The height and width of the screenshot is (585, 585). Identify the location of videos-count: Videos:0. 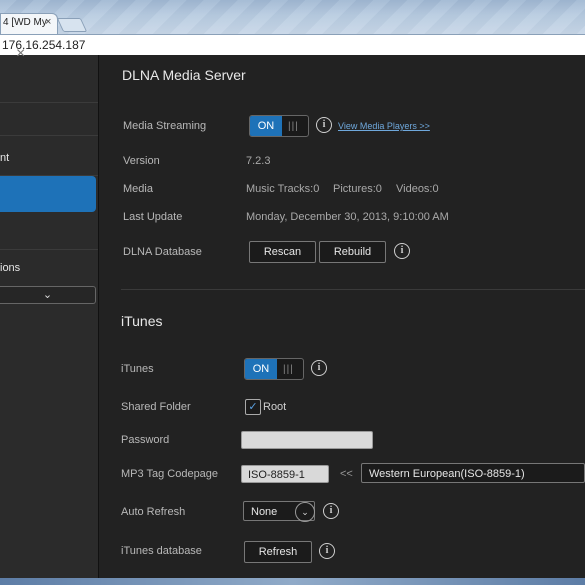
(417, 189).